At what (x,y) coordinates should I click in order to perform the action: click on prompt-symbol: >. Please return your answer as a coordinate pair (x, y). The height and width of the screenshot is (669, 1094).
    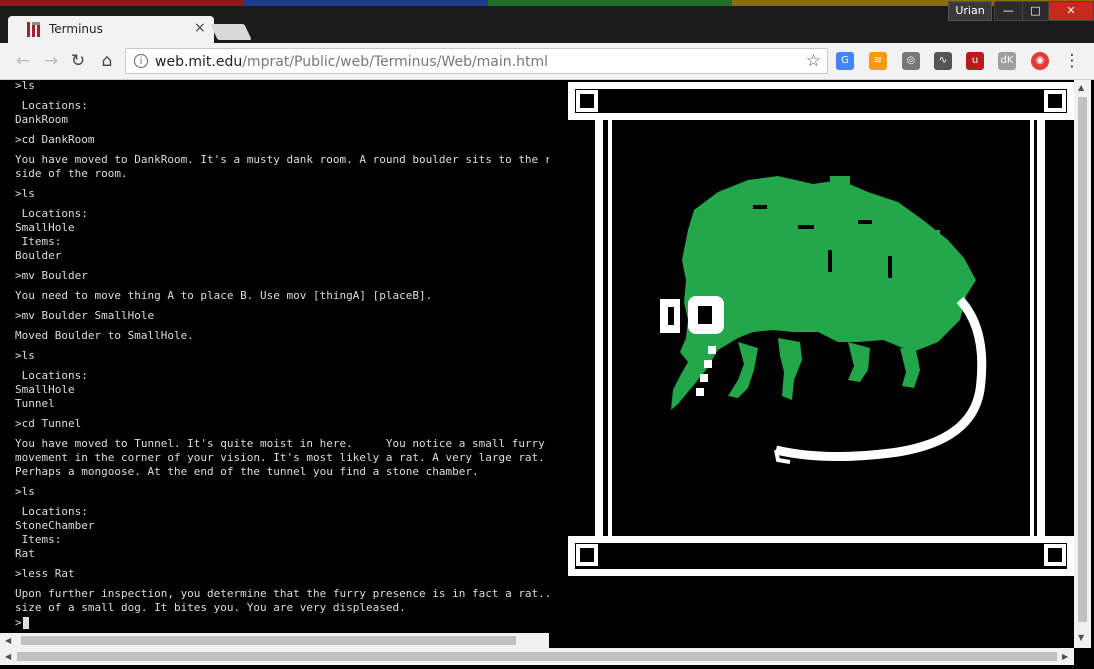
    Looking at the image, I should click on (18, 622).